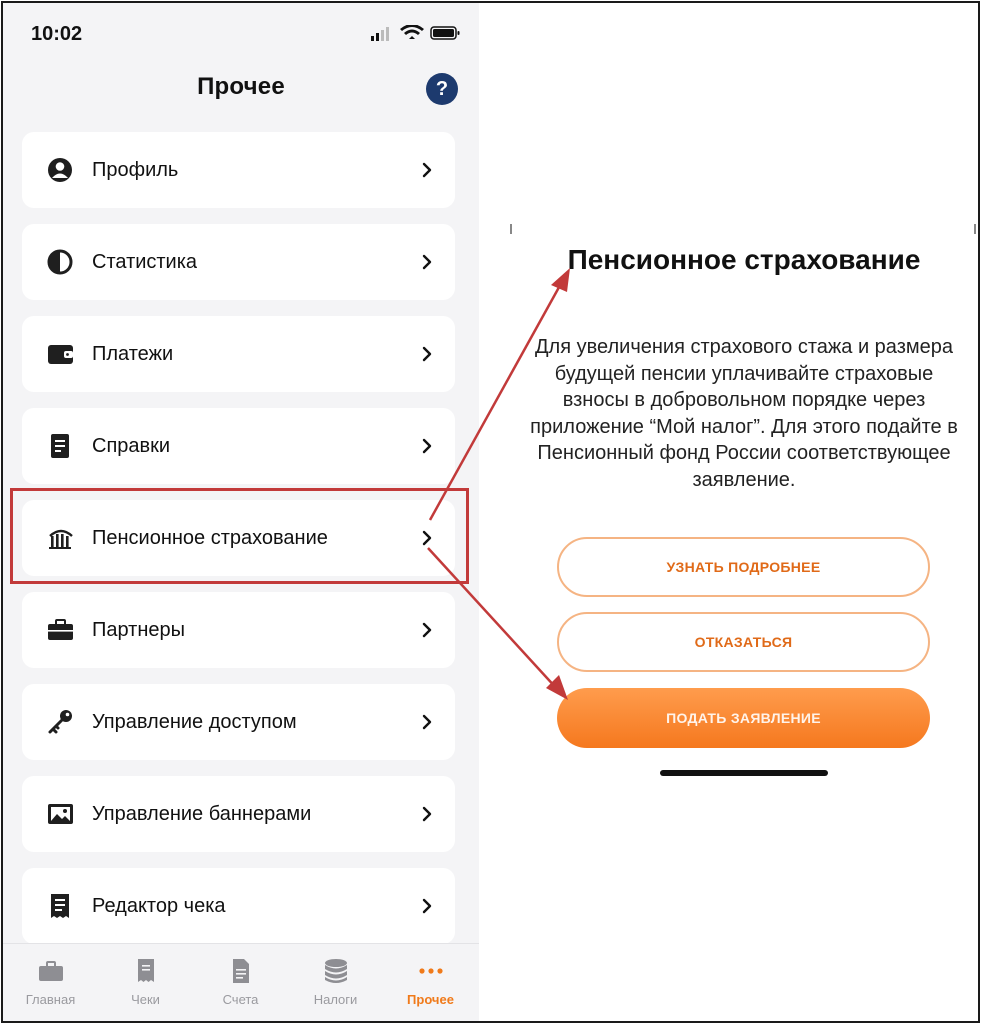 This screenshot has height=1024, width=981. Describe the element at coordinates (194, 722) in the screenshot. I see `menu-item-label: Управление доступом` at that location.